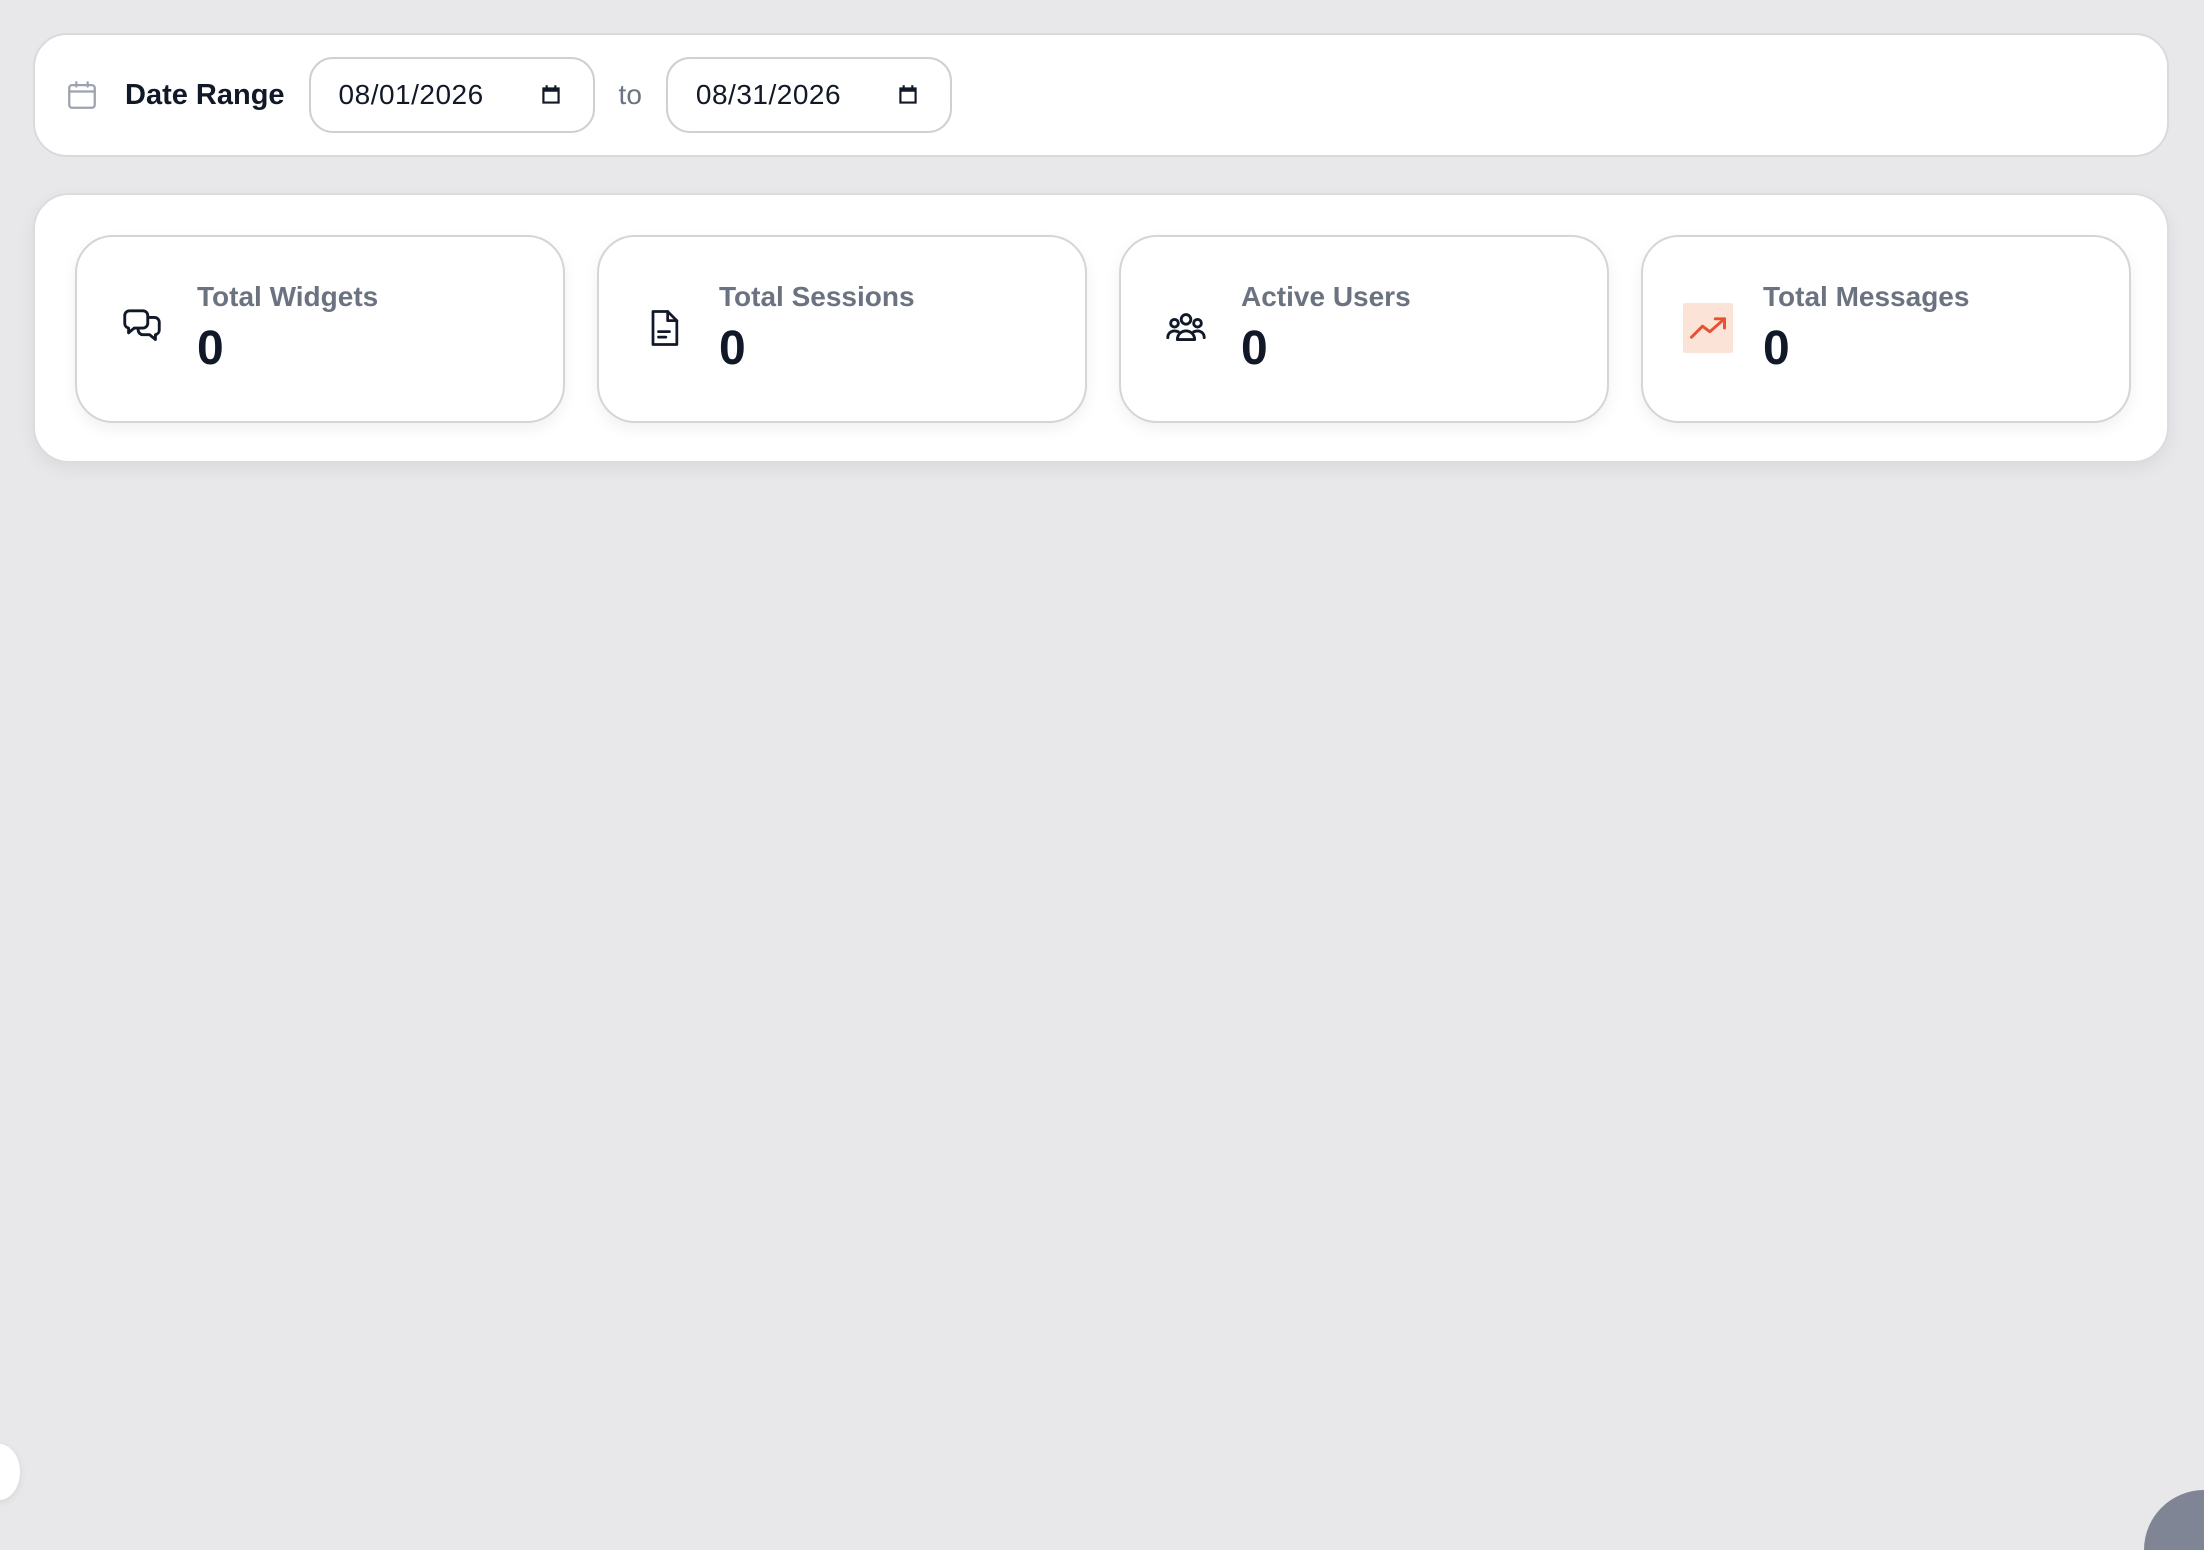 Image resolution: width=2204 pixels, height=1550 pixels. Describe the element at coordinates (1186, 328) in the screenshot. I see `users-group-icon` at that location.